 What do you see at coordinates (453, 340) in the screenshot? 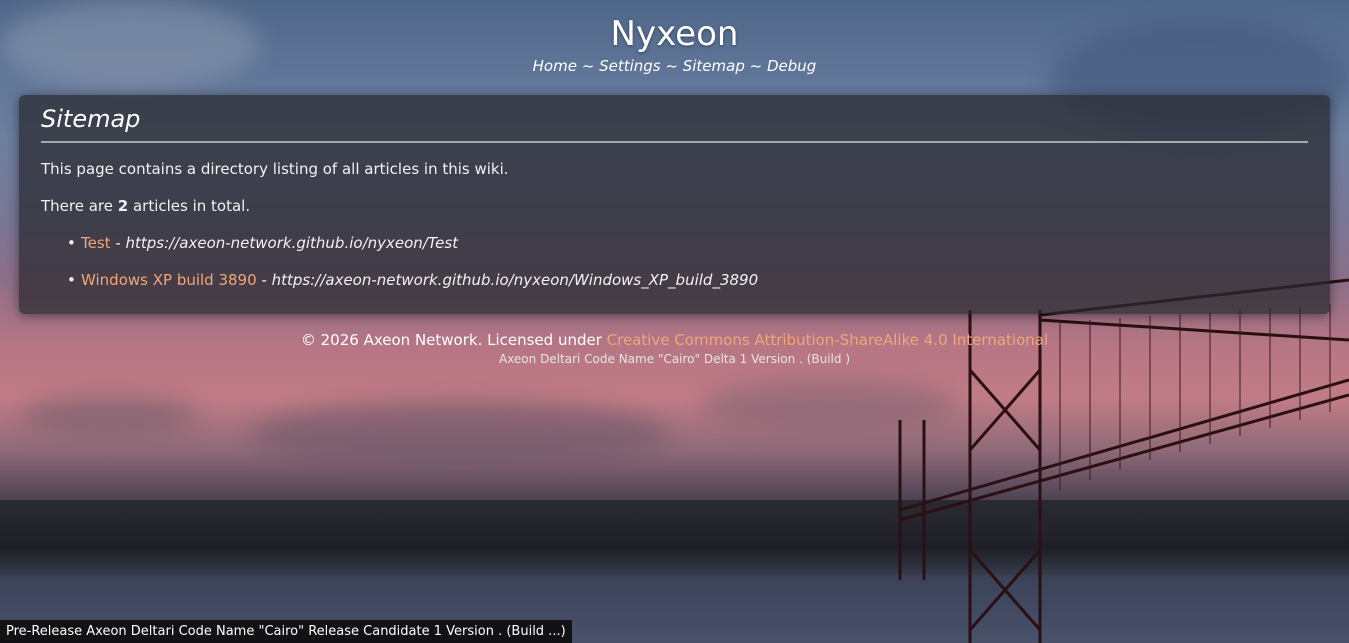
I see `copyright-text: © 2026 Axeon Network. Licensed under` at bounding box center [453, 340].